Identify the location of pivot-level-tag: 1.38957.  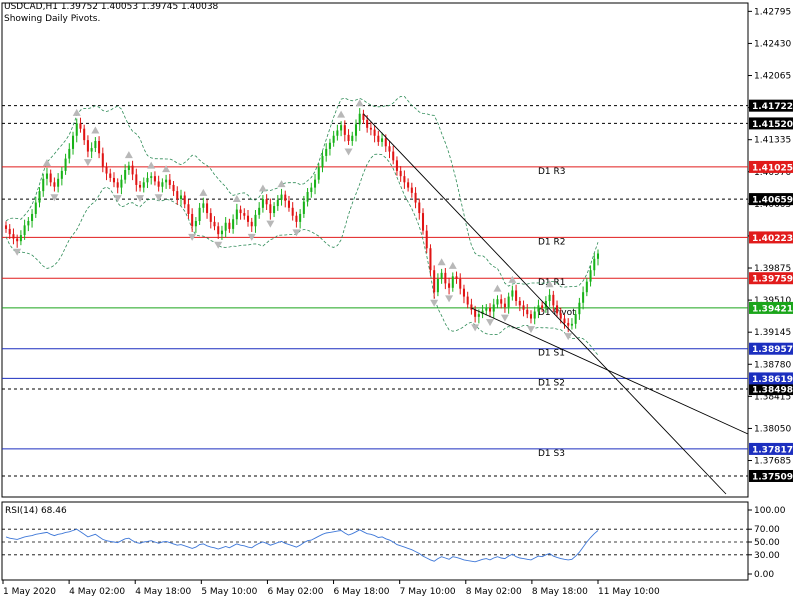
(772, 350).